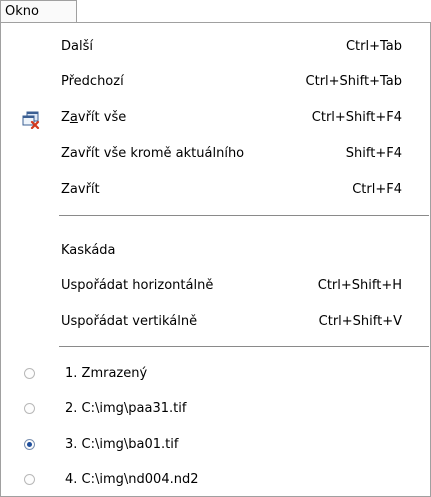  What do you see at coordinates (215, 81) in the screenshot?
I see `menu-item-previous: Předchozí Ctrl+Shift+Tab` at bounding box center [215, 81].